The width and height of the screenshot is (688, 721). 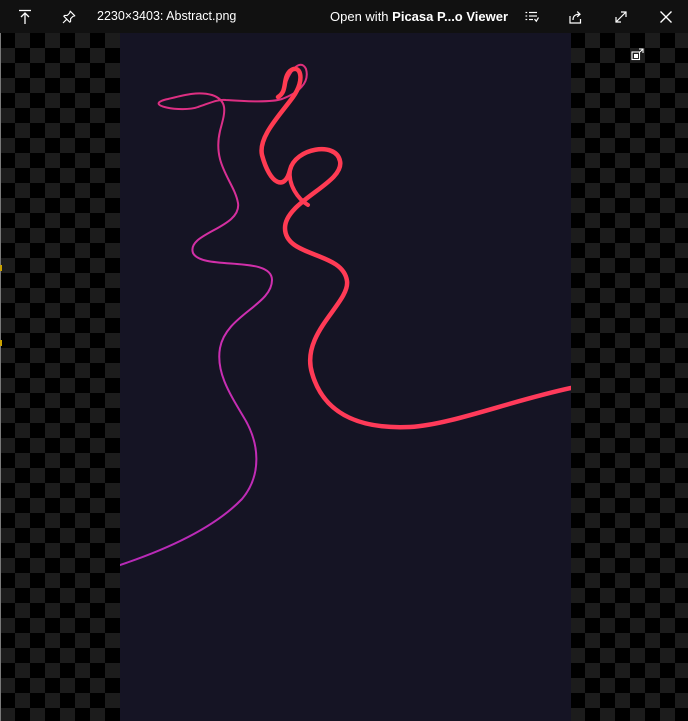 I want to click on window-left-border, so click(x=0, y=377).